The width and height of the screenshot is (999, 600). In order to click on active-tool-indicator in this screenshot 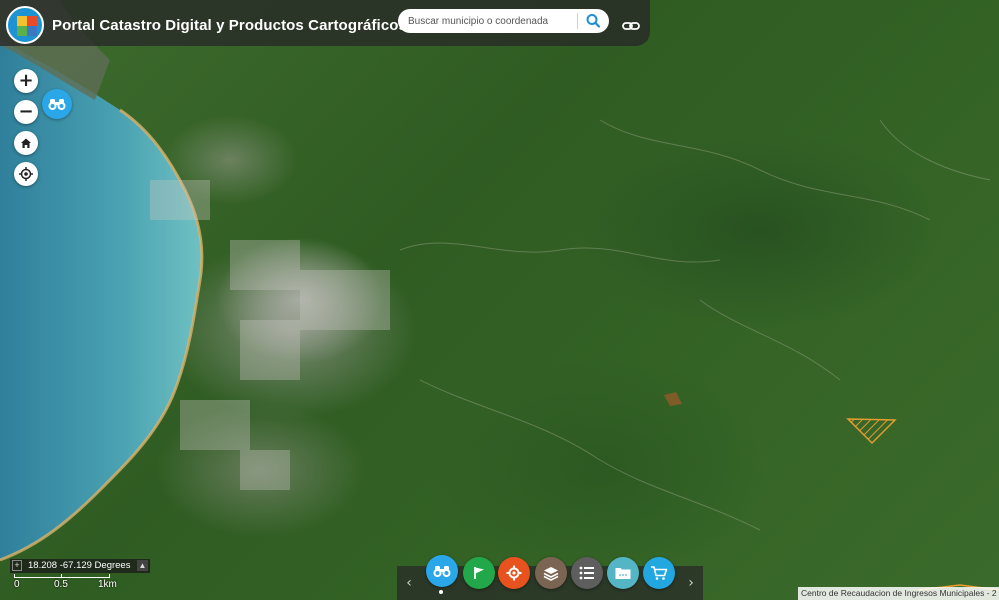, I will do `click(441, 592)`.